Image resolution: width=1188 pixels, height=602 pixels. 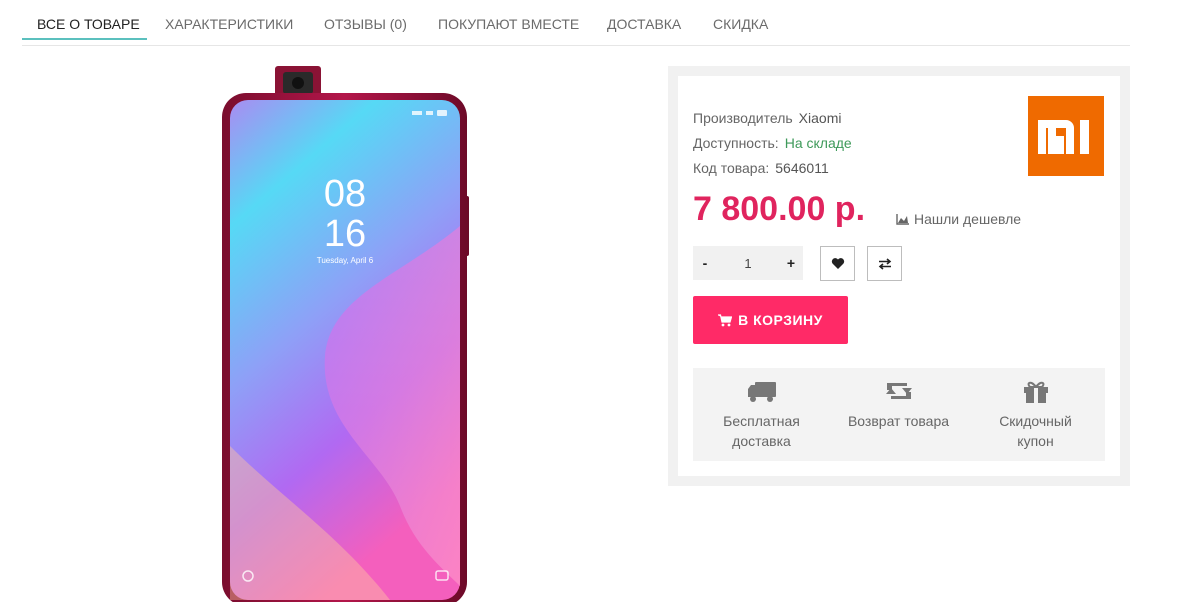 I want to click on heart-icon, so click(x=837, y=263).